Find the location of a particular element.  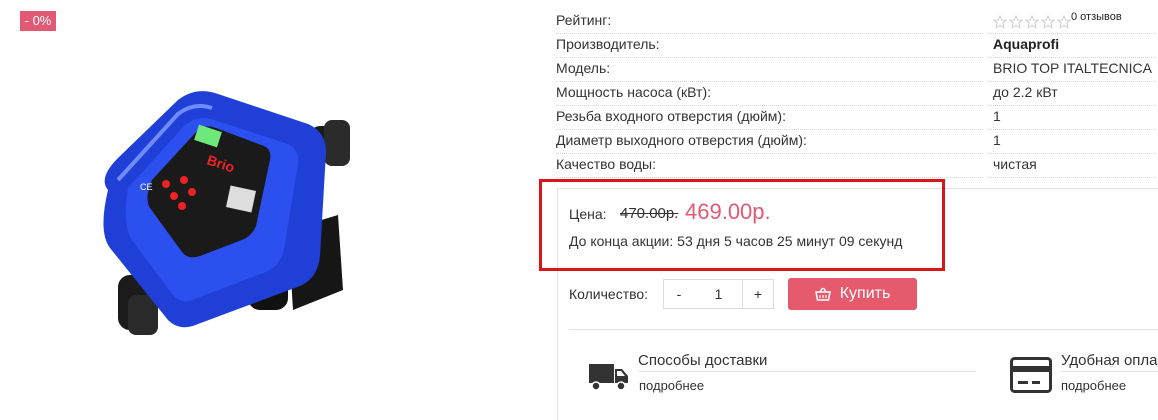

rating-stars is located at coordinates (1032, 22).